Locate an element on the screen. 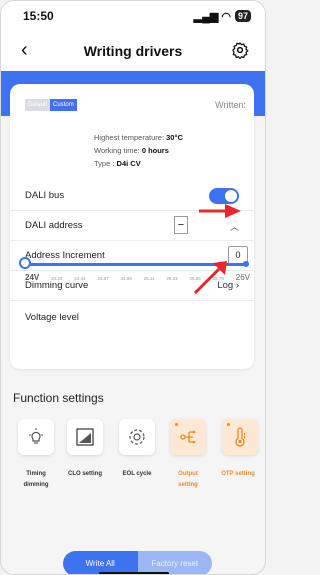  back-icon: ‹ is located at coordinates (24, 50).